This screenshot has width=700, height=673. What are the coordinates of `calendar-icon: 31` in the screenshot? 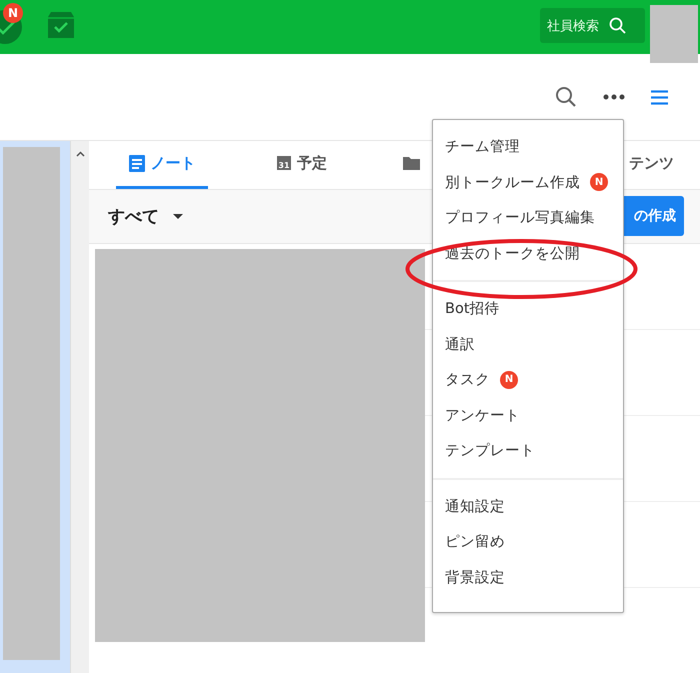 It's located at (284, 163).